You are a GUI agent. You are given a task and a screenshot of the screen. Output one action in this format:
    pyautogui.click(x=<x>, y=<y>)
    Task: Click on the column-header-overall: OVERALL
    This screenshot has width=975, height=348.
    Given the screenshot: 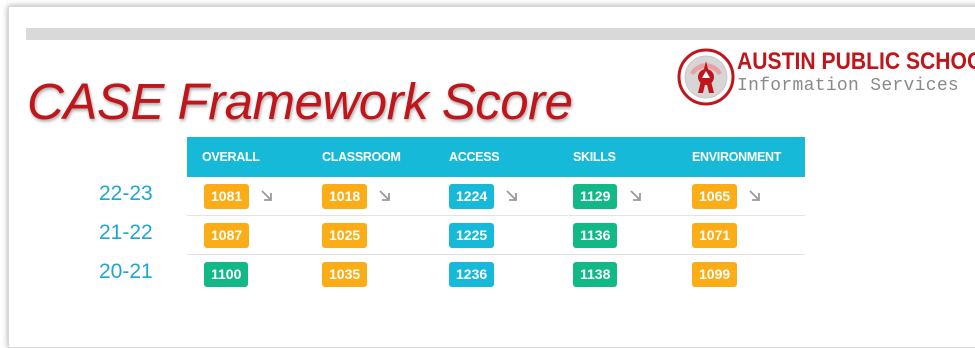 What is the action you would take?
    pyautogui.click(x=231, y=157)
    